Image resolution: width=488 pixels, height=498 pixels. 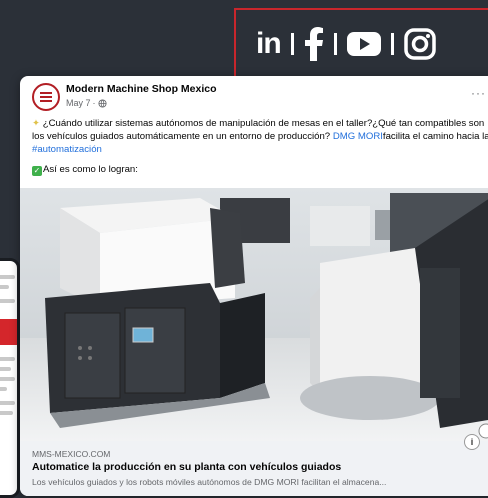 I want to click on link-domain: MMS-MEXICO.COM, so click(x=71, y=454).